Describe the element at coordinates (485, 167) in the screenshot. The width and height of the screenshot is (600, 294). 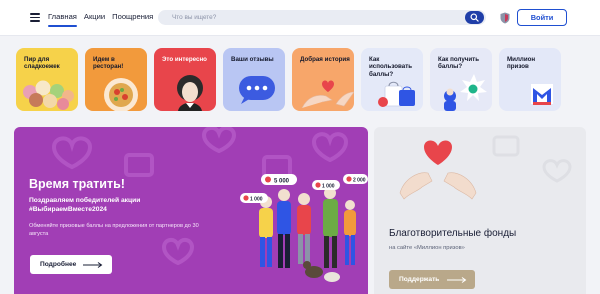
I see `charity-illustration` at that location.